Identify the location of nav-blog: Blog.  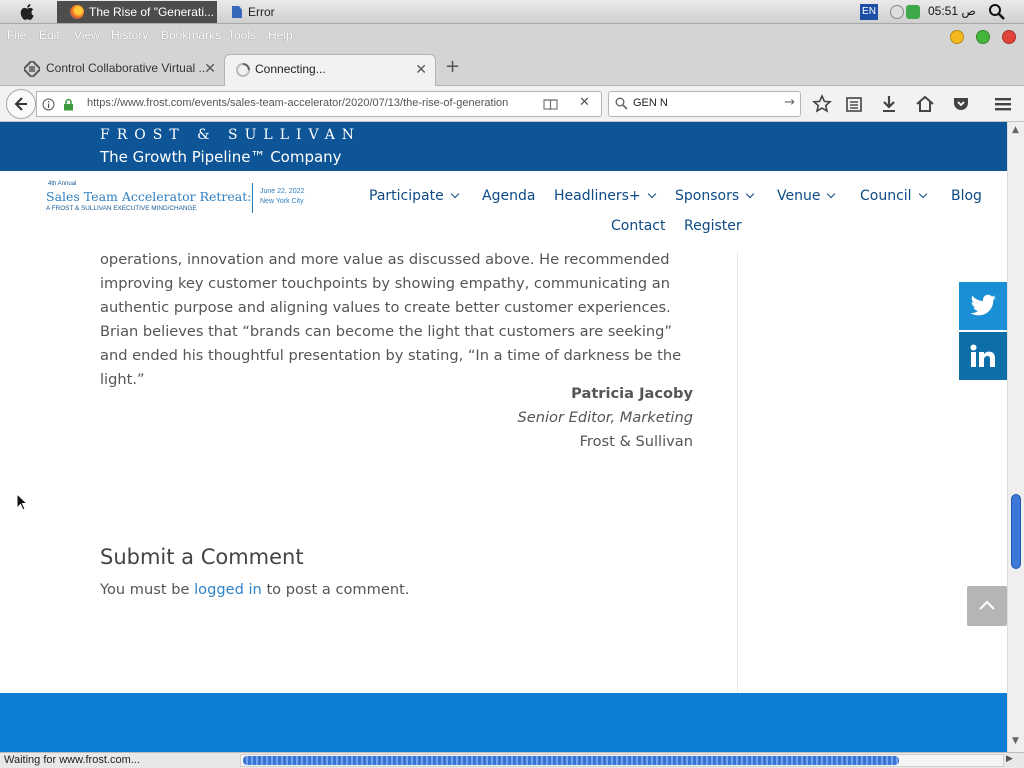
(966, 196).